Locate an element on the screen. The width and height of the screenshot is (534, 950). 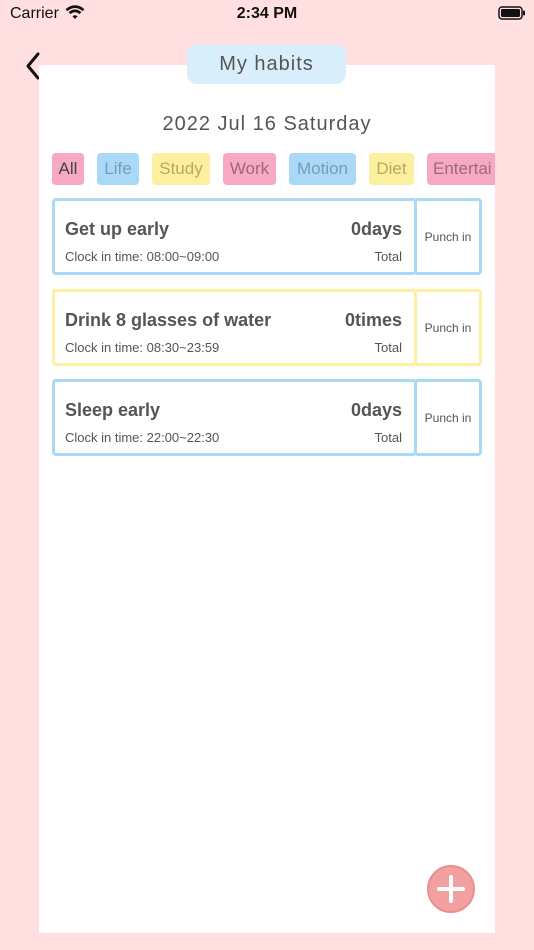
tab-all: All is located at coordinates (68, 169).